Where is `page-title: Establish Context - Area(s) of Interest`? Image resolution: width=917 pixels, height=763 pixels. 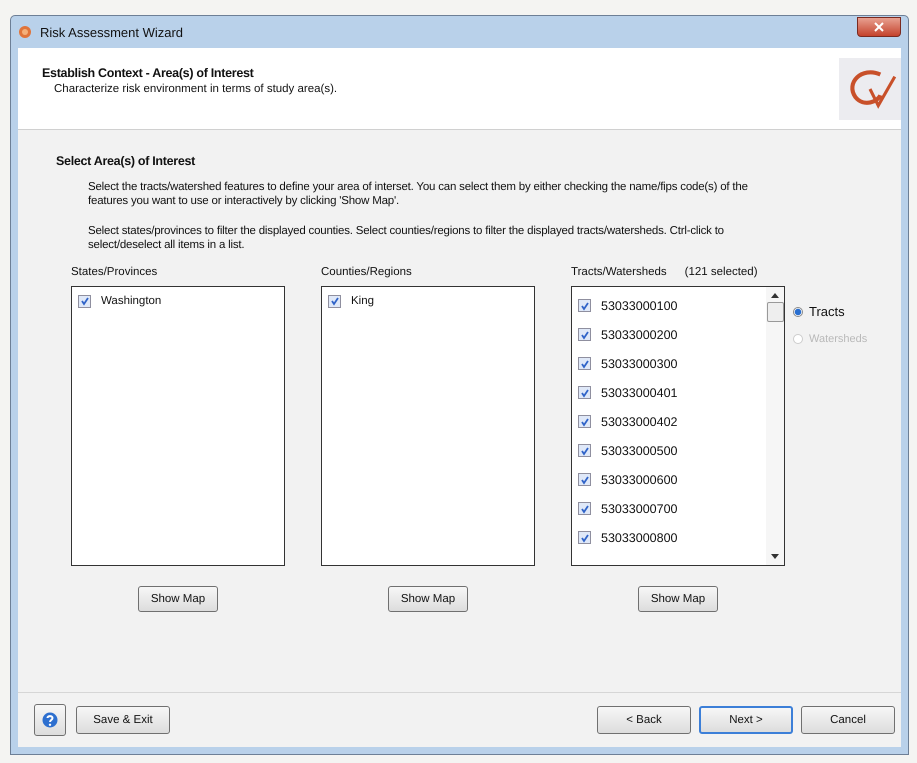 page-title: Establish Context - Area(s) of Interest is located at coordinates (148, 73).